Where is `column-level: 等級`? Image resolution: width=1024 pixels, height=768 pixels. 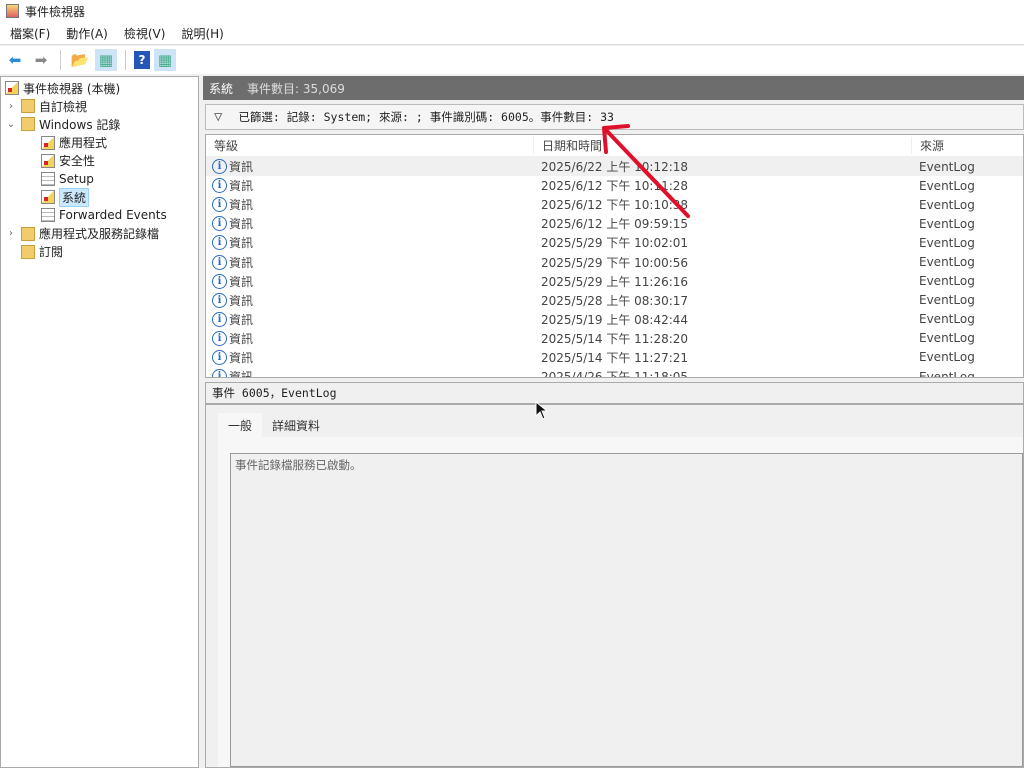 column-level: 等級 is located at coordinates (369, 145).